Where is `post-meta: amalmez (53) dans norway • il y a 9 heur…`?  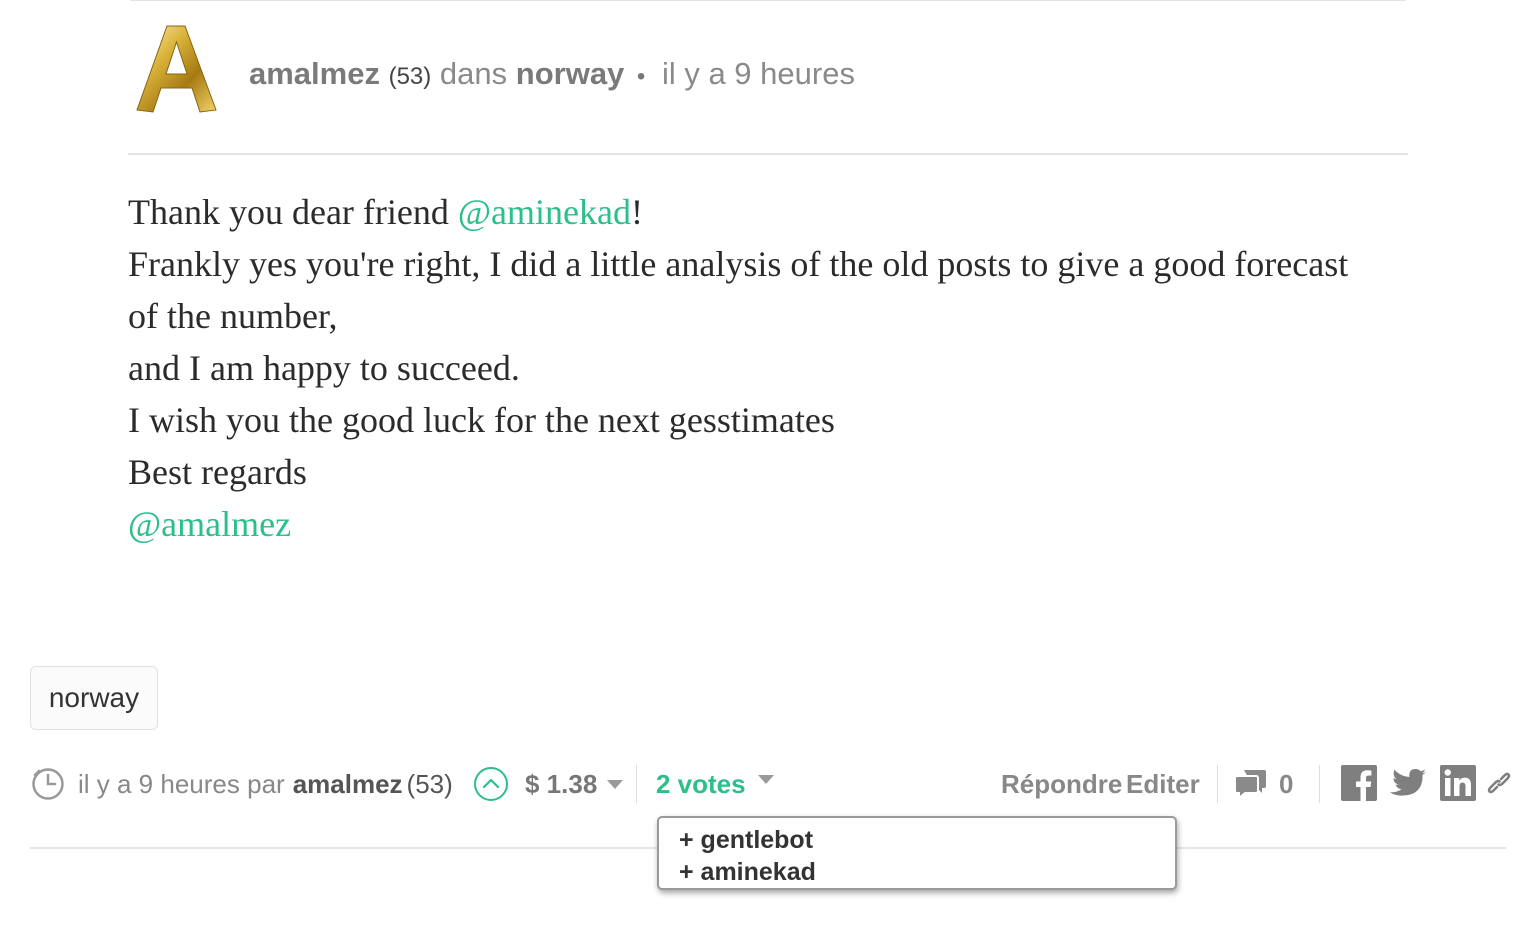
post-meta: amalmez (53) dans norway • il y a 9 heur… is located at coordinates (552, 75).